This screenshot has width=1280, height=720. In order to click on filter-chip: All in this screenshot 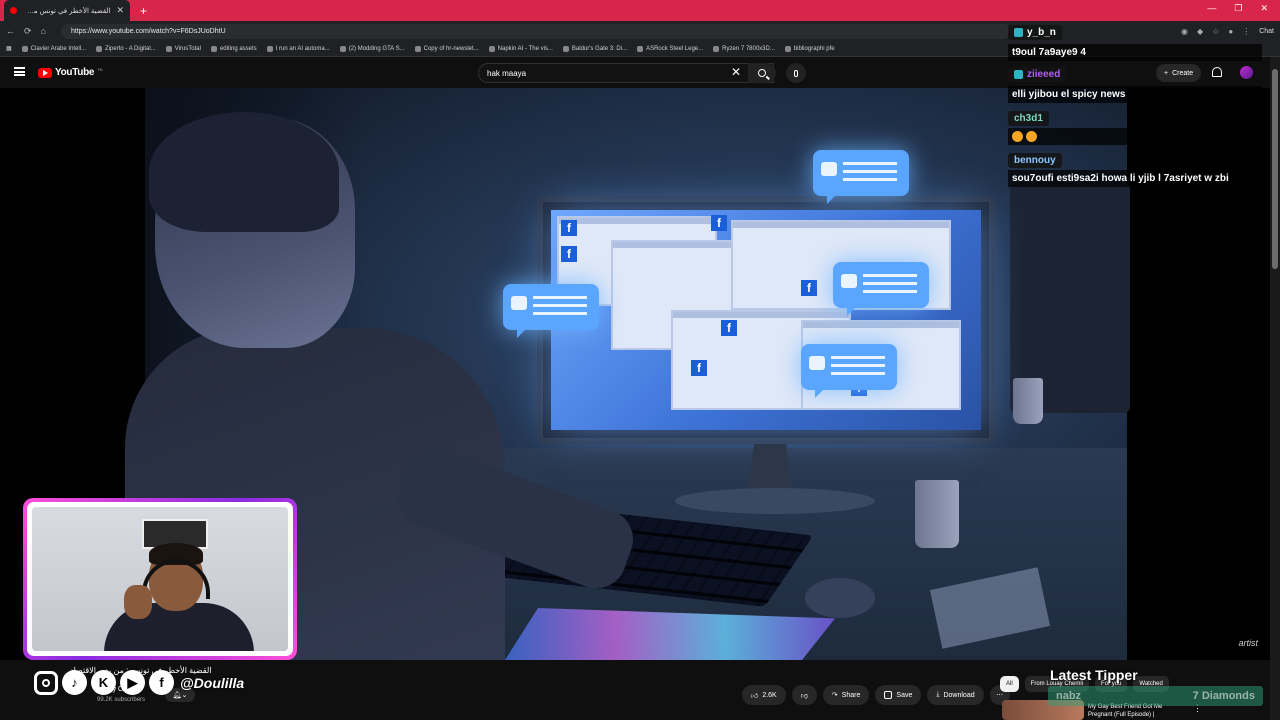, I will do `click(1009, 684)`.